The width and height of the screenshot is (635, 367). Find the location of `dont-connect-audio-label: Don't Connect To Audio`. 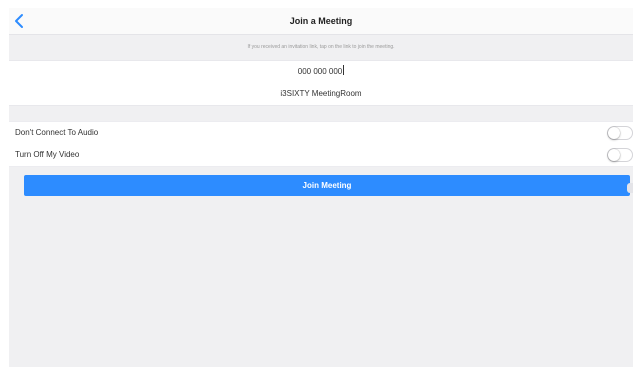

dont-connect-audio-label: Don't Connect To Audio is located at coordinates (57, 132).